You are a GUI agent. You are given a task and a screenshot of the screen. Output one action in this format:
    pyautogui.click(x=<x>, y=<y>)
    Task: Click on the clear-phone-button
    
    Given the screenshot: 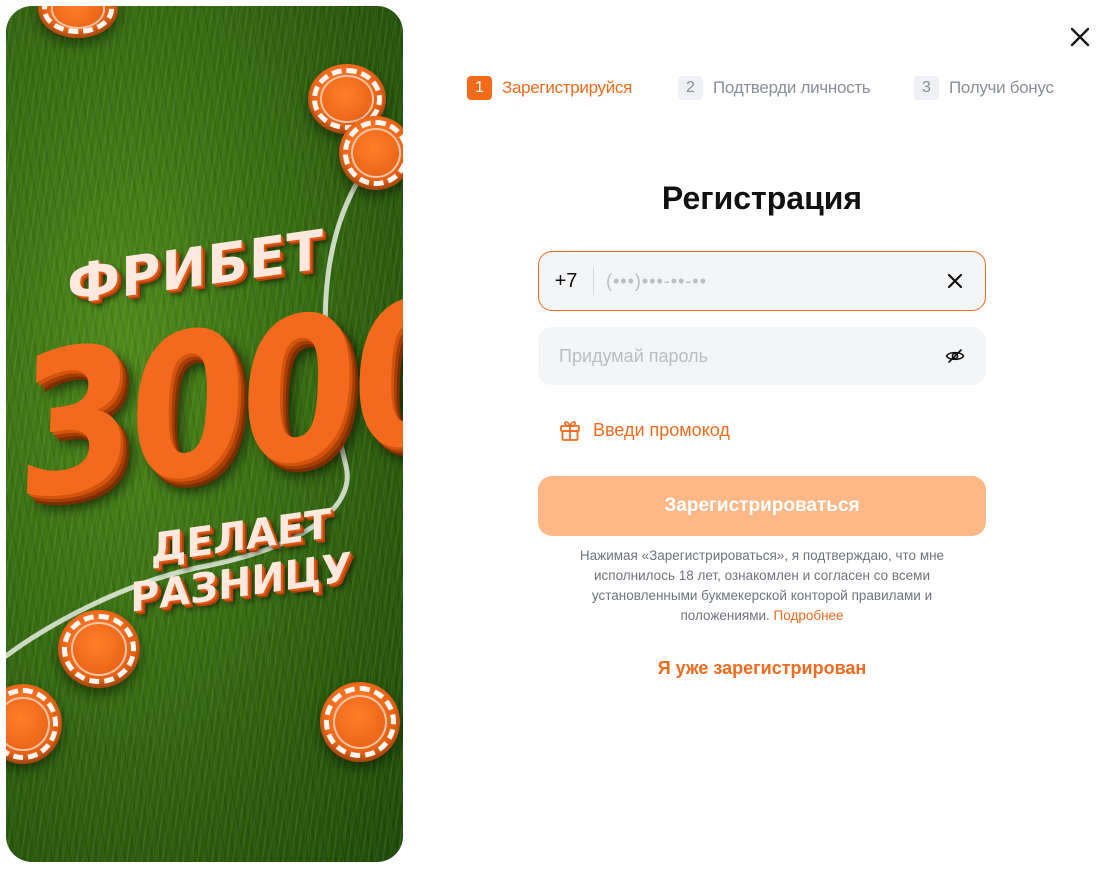 What is the action you would take?
    pyautogui.click(x=955, y=281)
    